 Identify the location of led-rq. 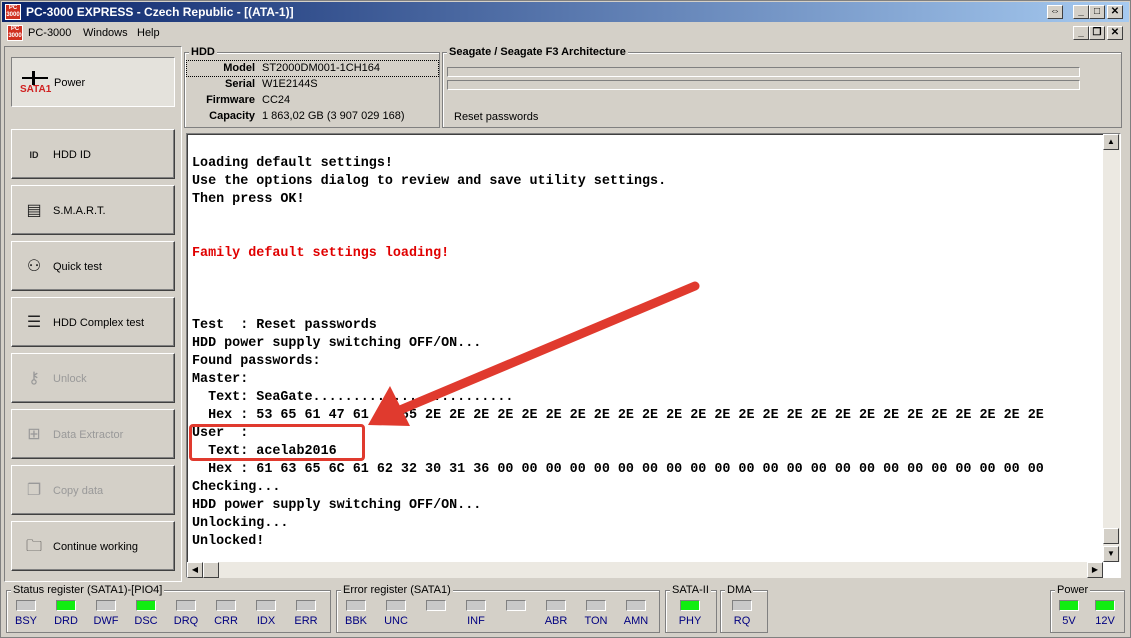
(742, 605).